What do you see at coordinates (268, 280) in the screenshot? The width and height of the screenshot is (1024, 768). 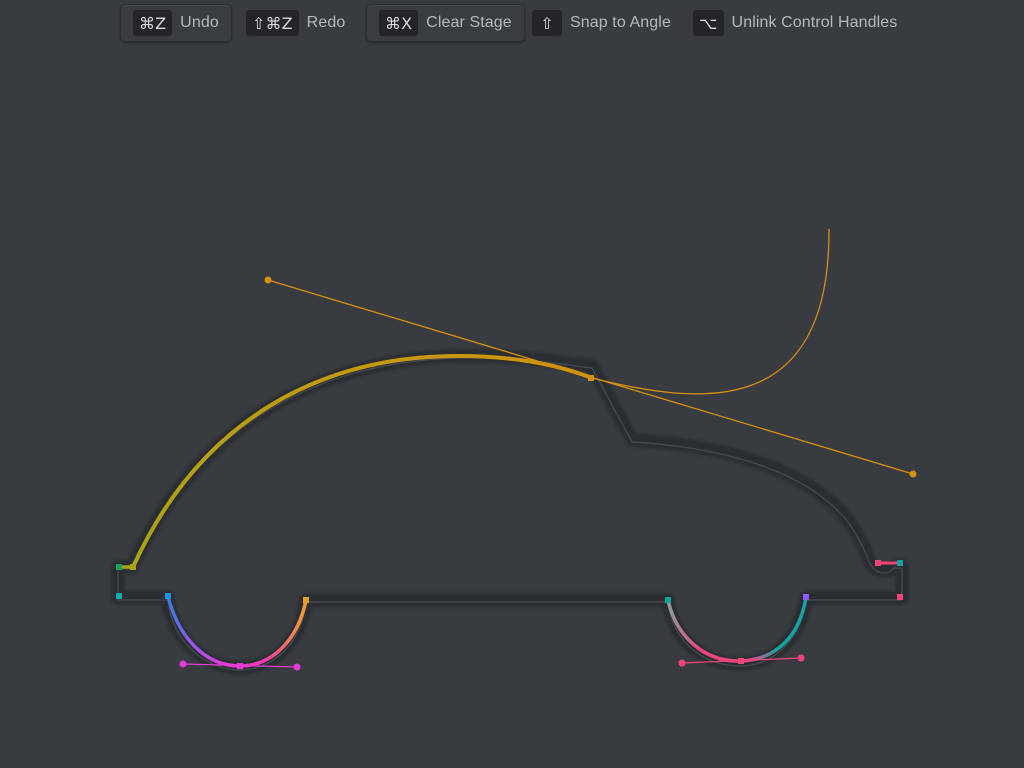 I see `control-handle-in` at bounding box center [268, 280].